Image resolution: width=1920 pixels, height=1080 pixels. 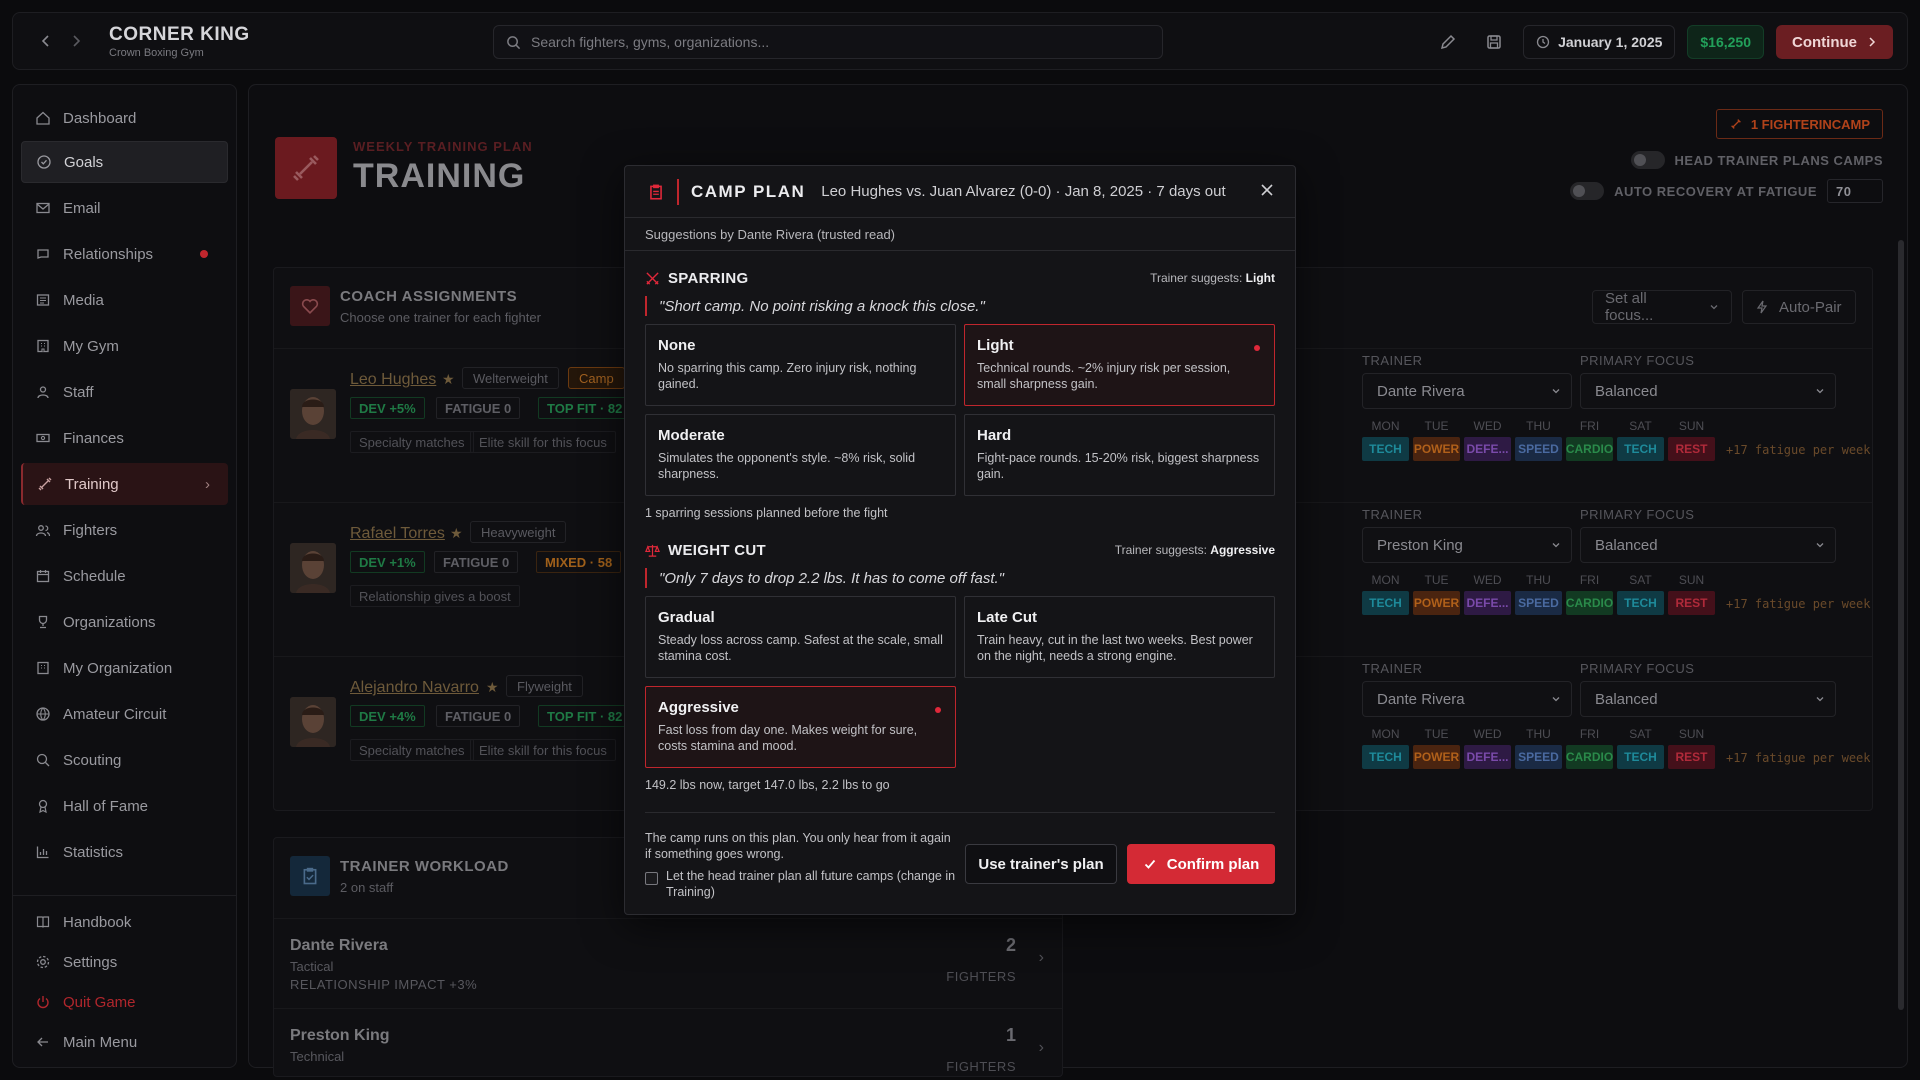 What do you see at coordinates (1799, 124) in the screenshot?
I see `fighters-in-camp-badge: 1 FIGHTERINCAMP` at bounding box center [1799, 124].